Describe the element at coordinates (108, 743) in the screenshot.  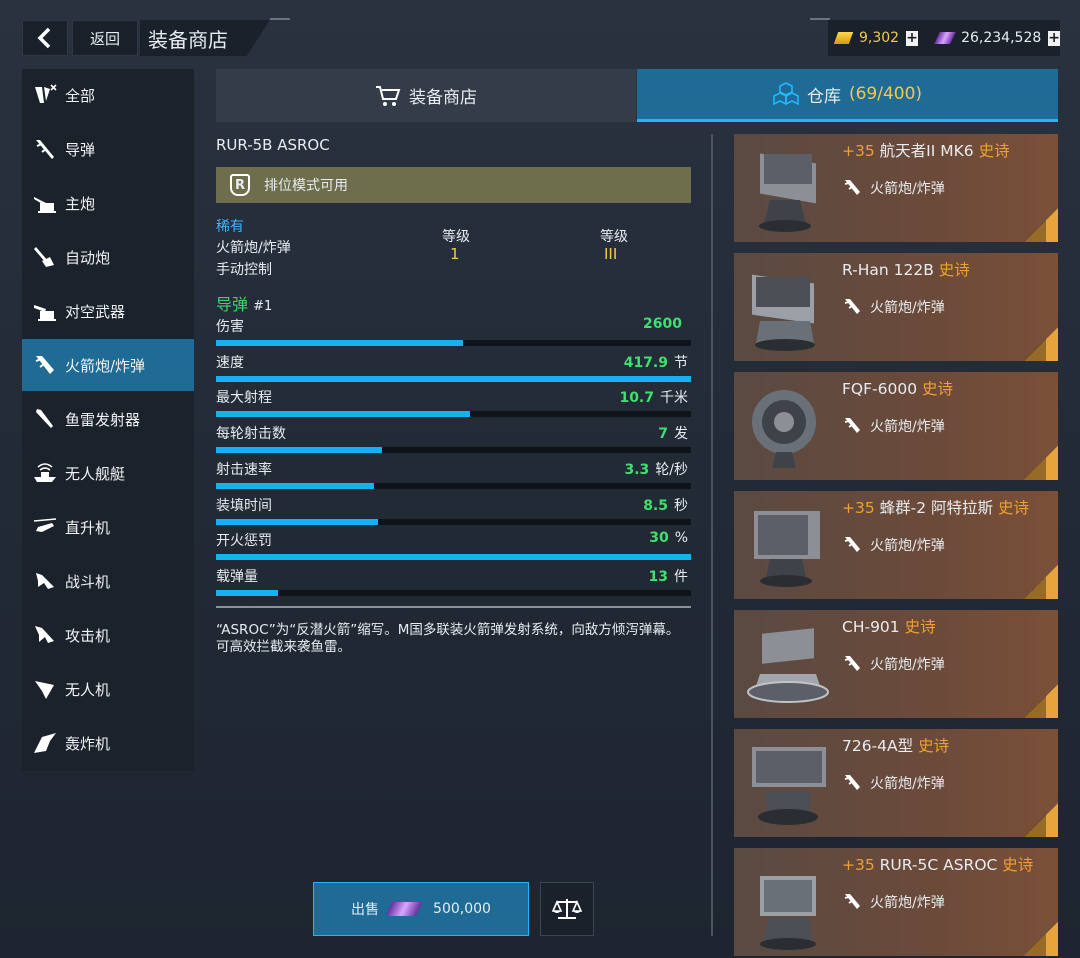
I see `sidebar-item-bomber: 轰炸机` at that location.